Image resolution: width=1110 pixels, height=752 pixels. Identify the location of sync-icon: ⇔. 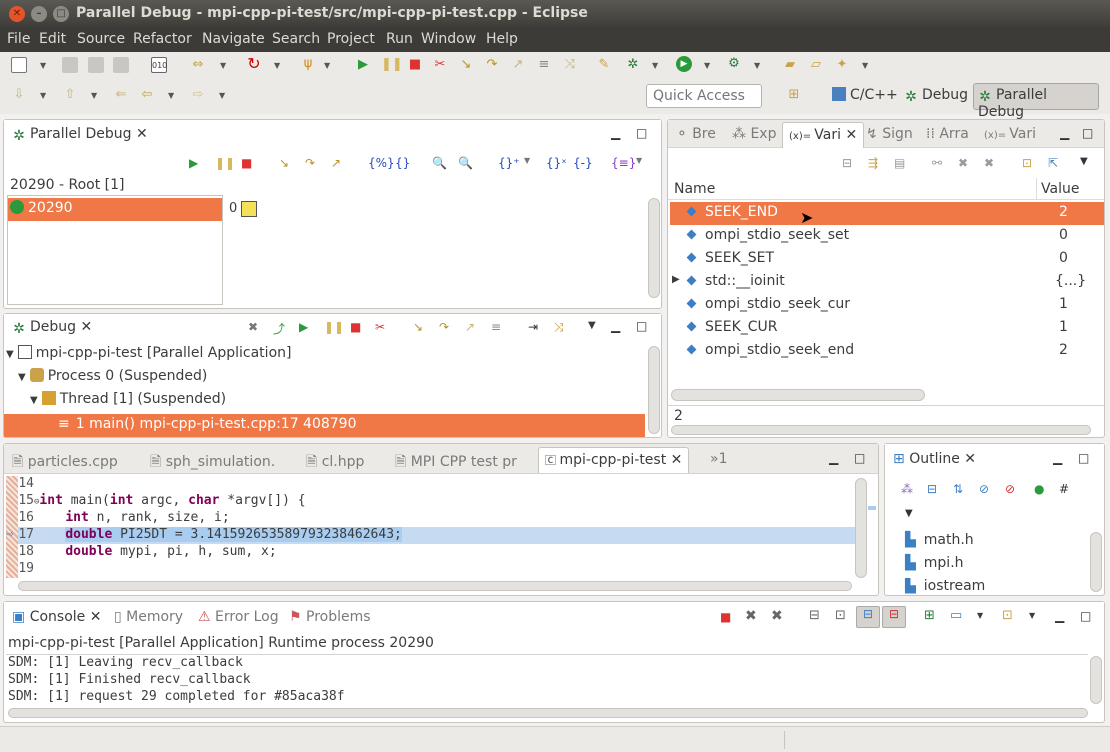
(198, 65).